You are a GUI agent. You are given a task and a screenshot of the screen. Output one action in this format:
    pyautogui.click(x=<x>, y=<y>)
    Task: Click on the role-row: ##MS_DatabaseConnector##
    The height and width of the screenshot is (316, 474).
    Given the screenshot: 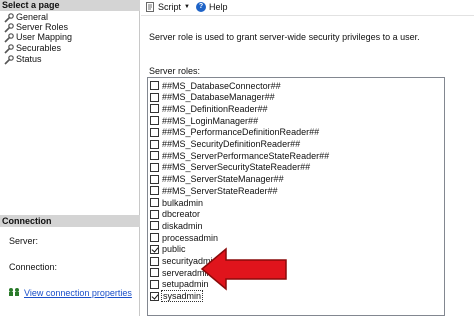 What is the action you would take?
    pyautogui.click(x=215, y=85)
    